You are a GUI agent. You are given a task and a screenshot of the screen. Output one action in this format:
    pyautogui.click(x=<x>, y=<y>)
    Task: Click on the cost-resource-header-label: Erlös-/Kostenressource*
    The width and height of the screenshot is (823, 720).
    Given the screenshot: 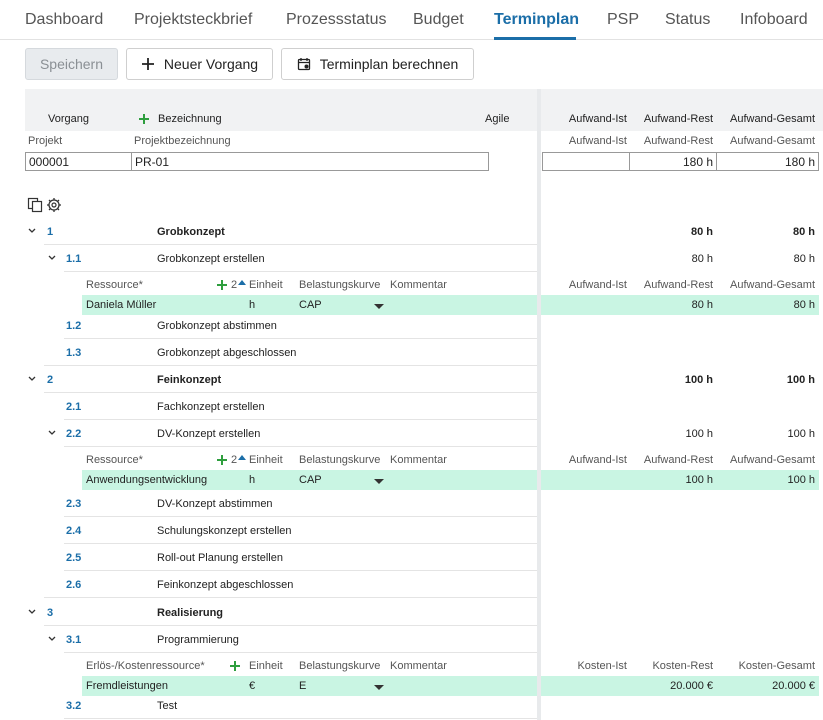 What is the action you would take?
    pyautogui.click(x=145, y=666)
    